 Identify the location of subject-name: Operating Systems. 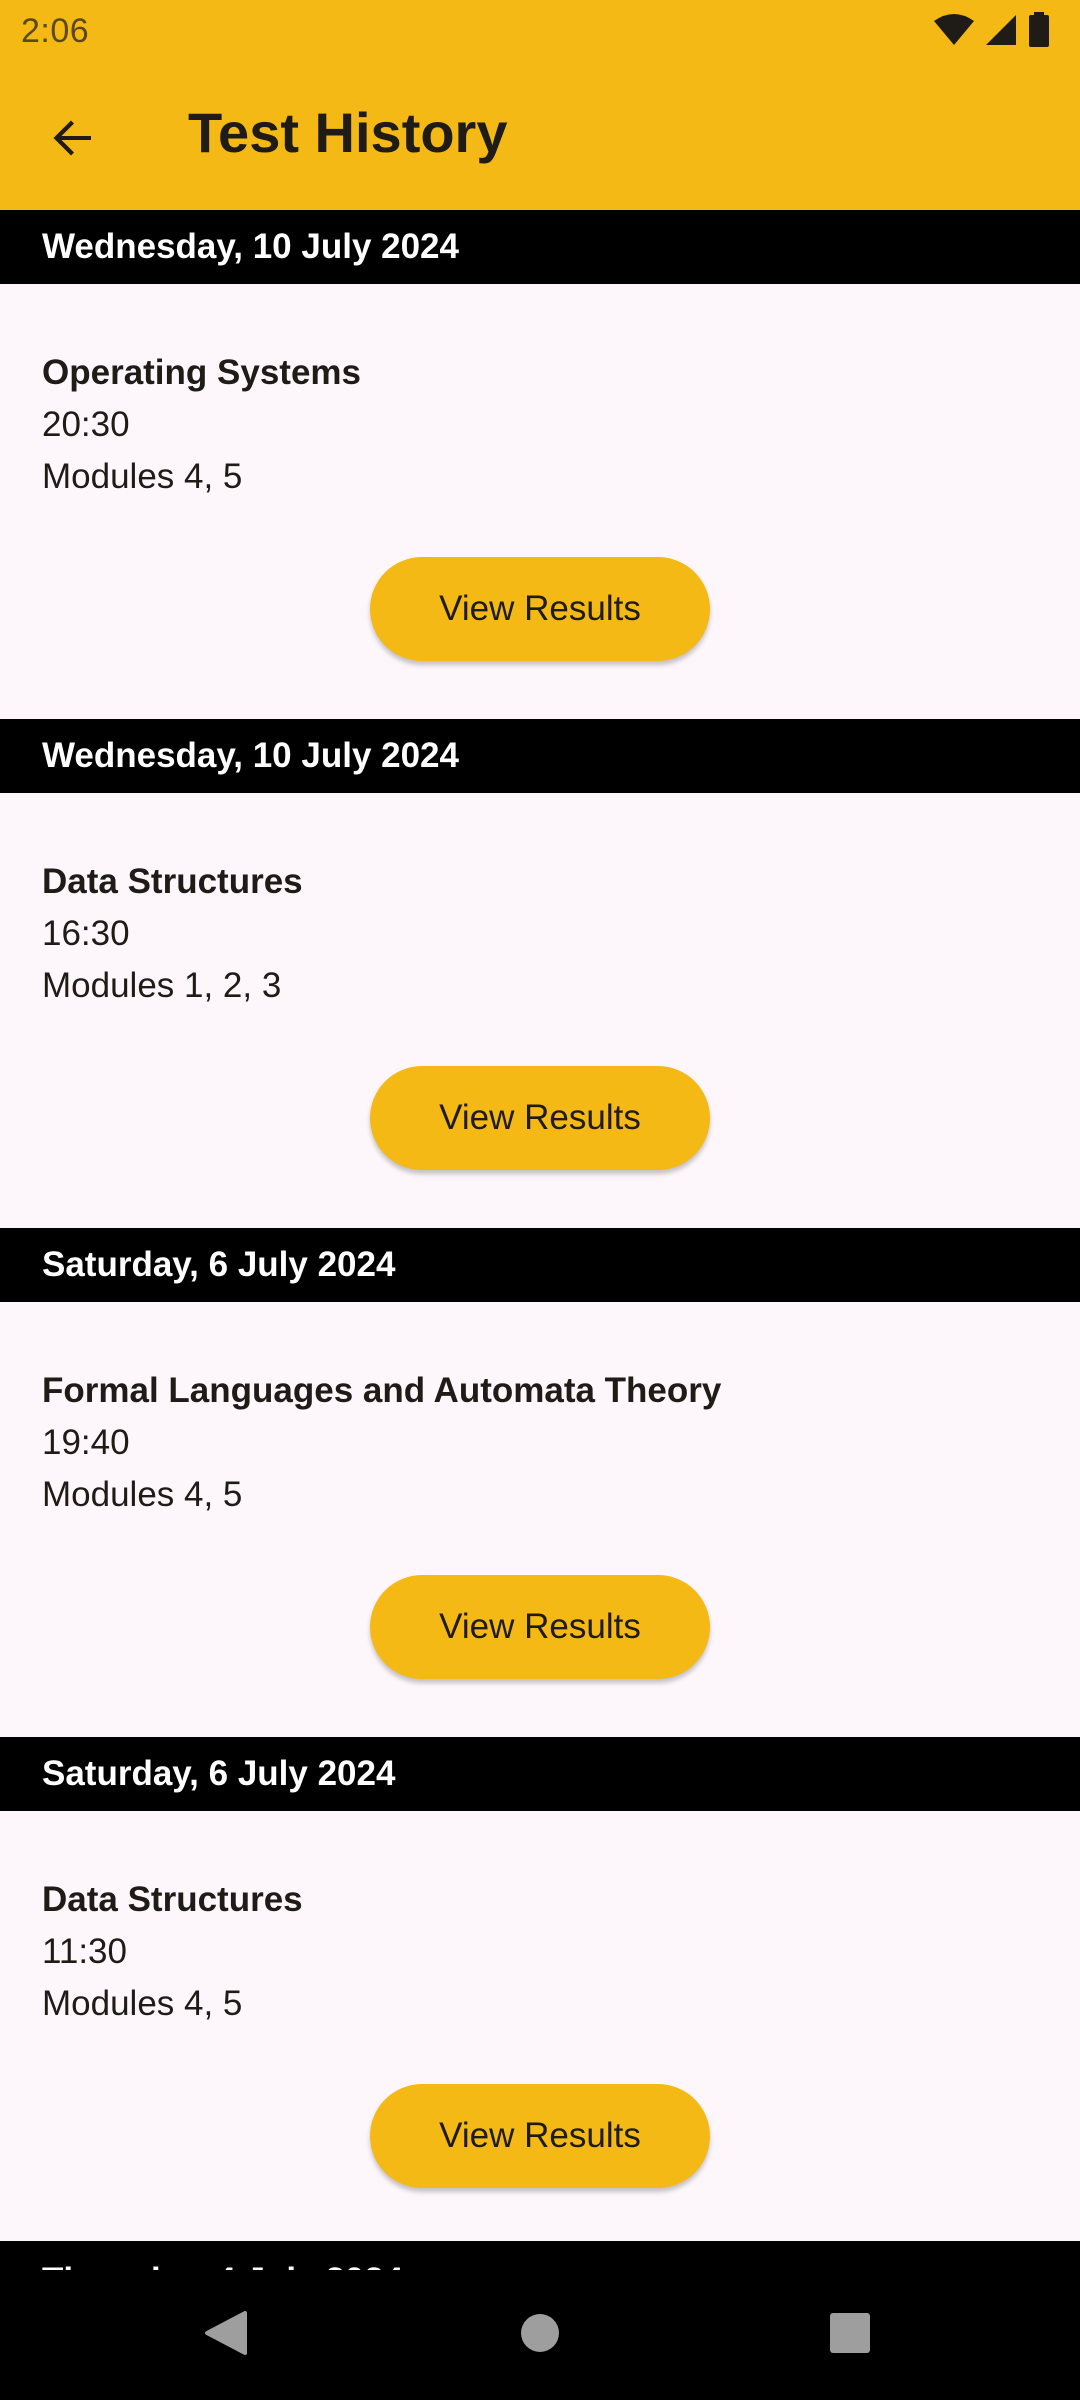
(201, 372).